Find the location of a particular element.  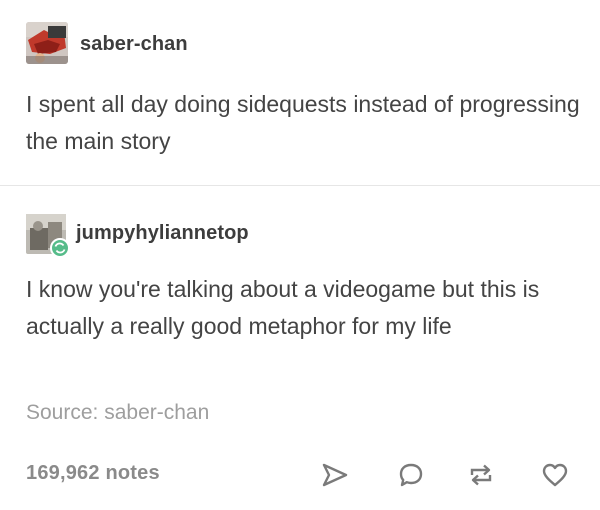

reblog-username: jumpyhyliannetop is located at coordinates (162, 233).